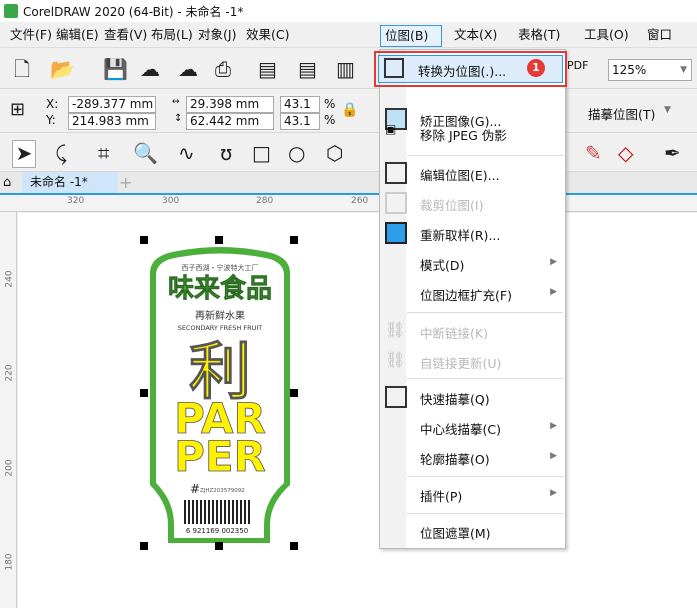 The height and width of the screenshot is (608, 697). Describe the element at coordinates (76, 201) in the screenshot. I see `ruler-label: 320` at that location.